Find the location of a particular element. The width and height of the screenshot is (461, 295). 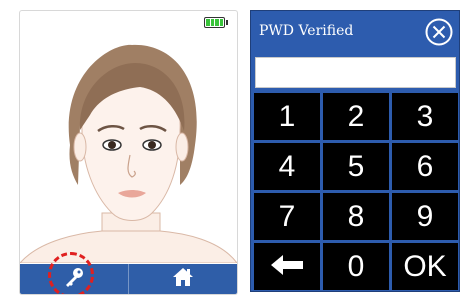

password-field is located at coordinates (355, 72).